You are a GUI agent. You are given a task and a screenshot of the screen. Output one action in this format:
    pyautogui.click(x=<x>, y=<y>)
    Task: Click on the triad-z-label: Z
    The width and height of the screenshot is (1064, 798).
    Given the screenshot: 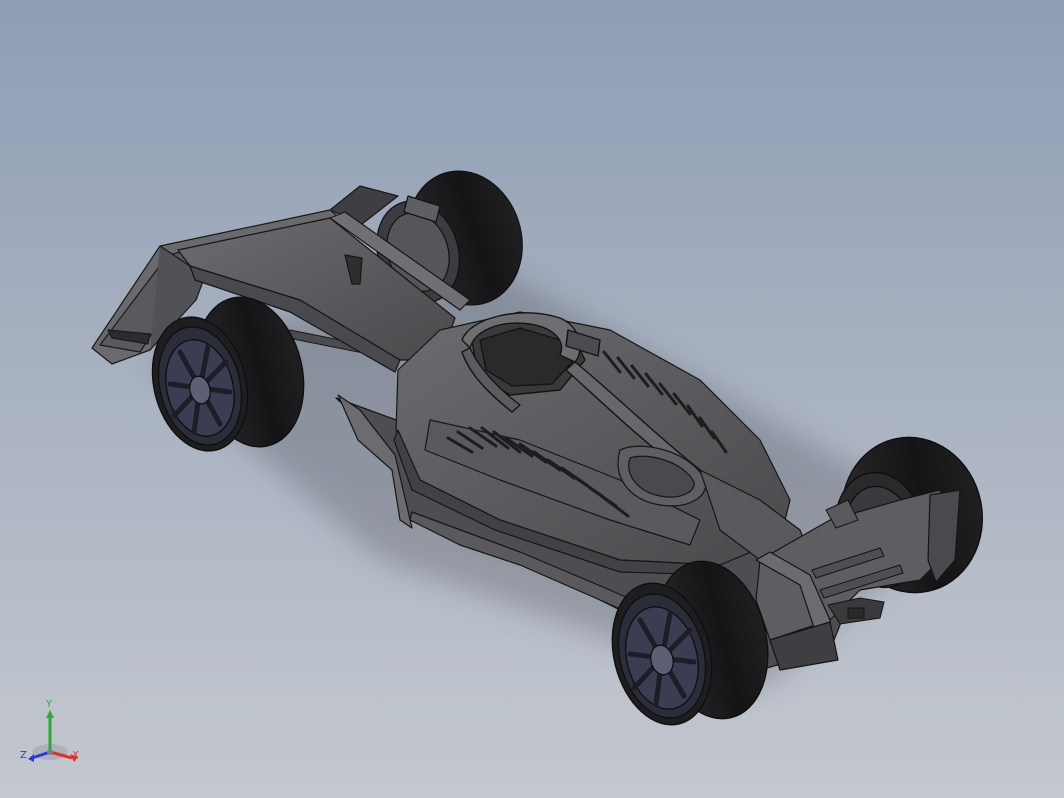 What is the action you would take?
    pyautogui.click(x=23, y=755)
    